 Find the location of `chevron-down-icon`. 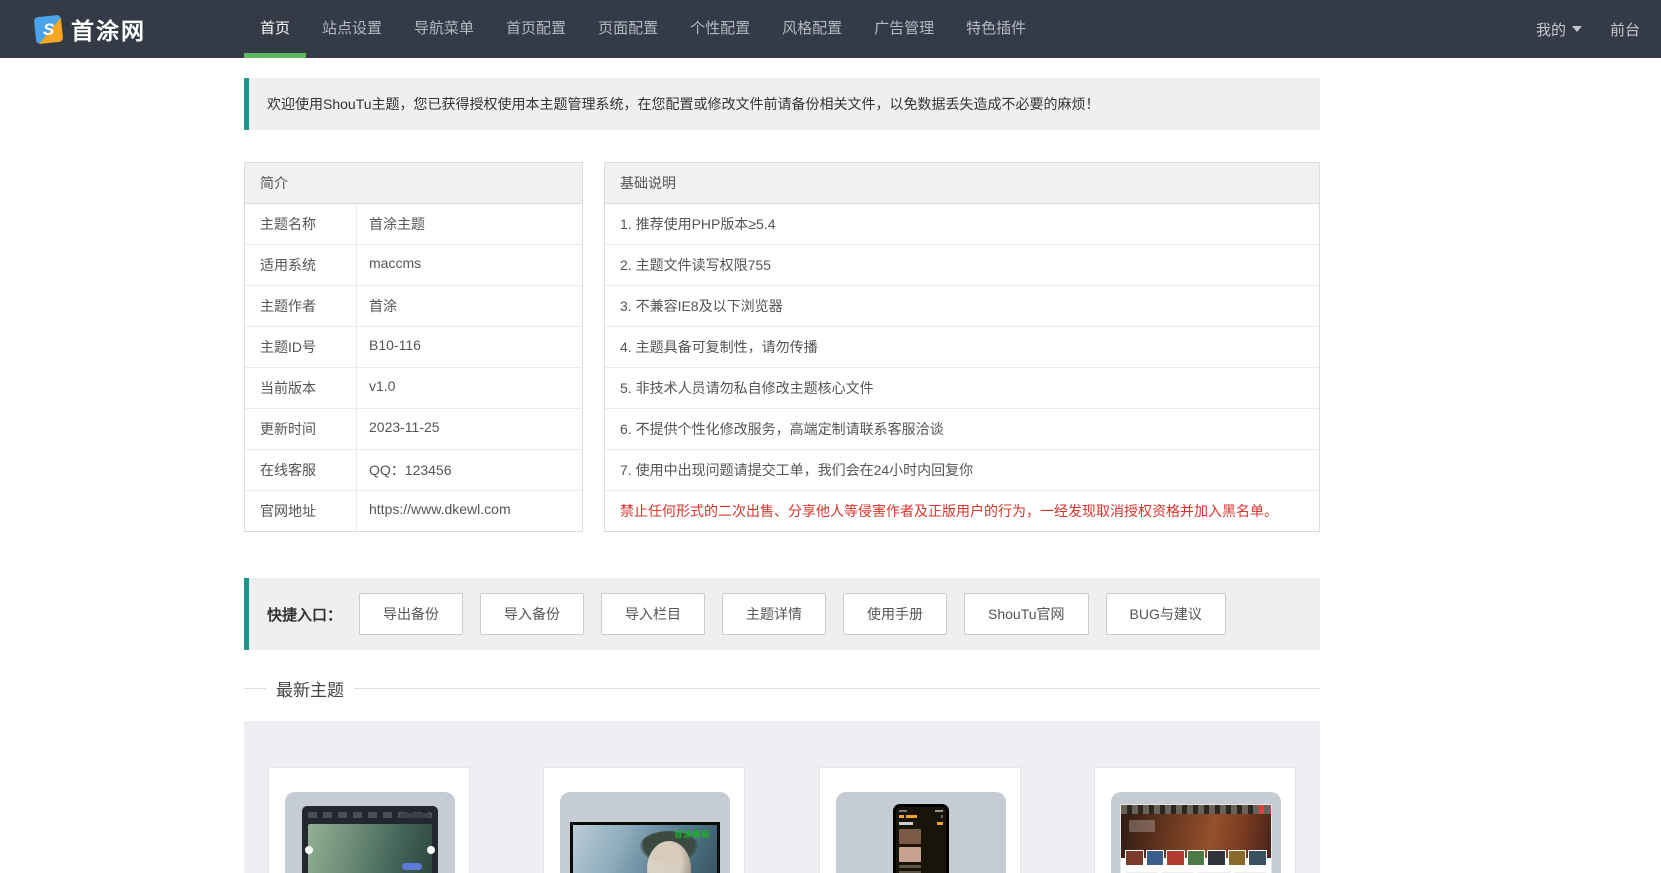

chevron-down-icon is located at coordinates (1576, 29).